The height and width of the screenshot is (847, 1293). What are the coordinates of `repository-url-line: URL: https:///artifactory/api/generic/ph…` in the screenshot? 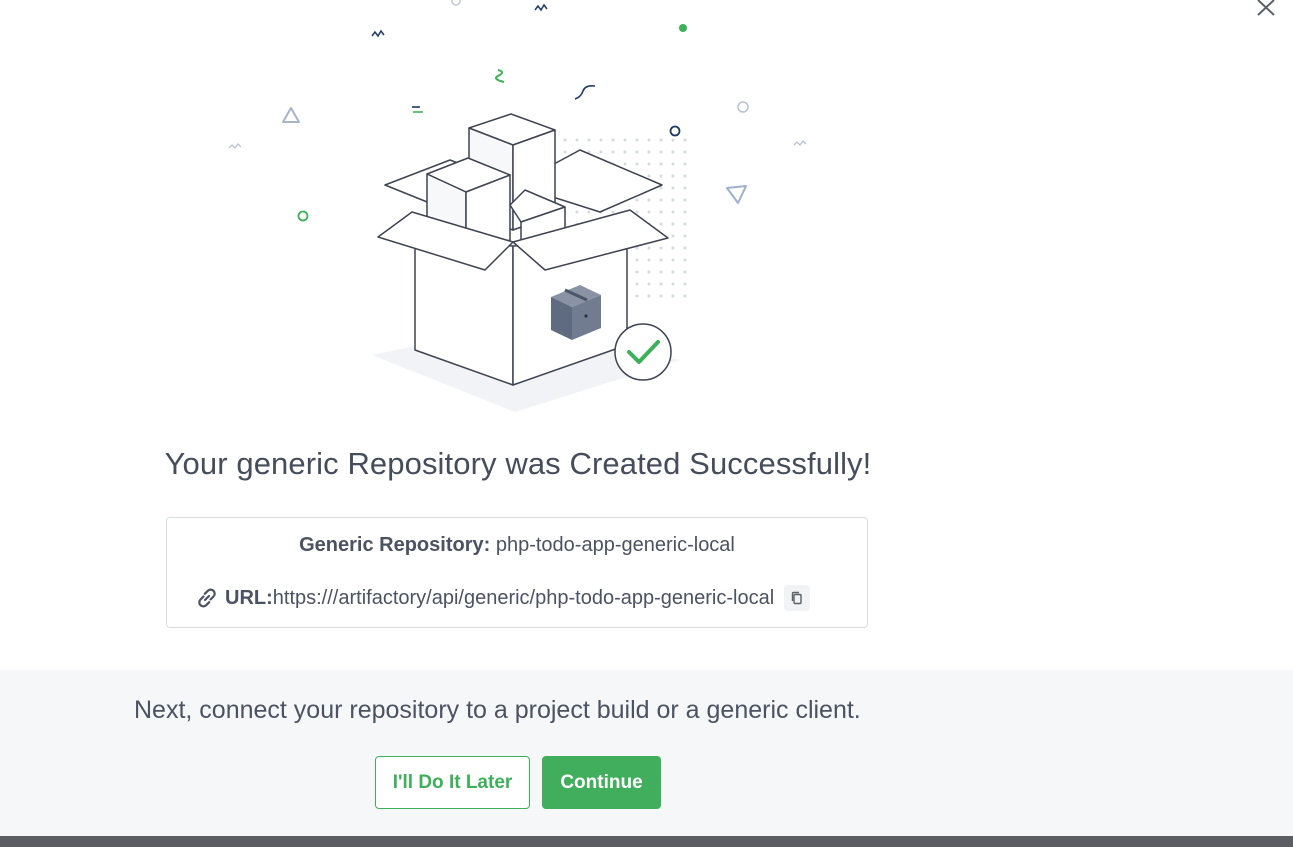 It's located at (502, 598).